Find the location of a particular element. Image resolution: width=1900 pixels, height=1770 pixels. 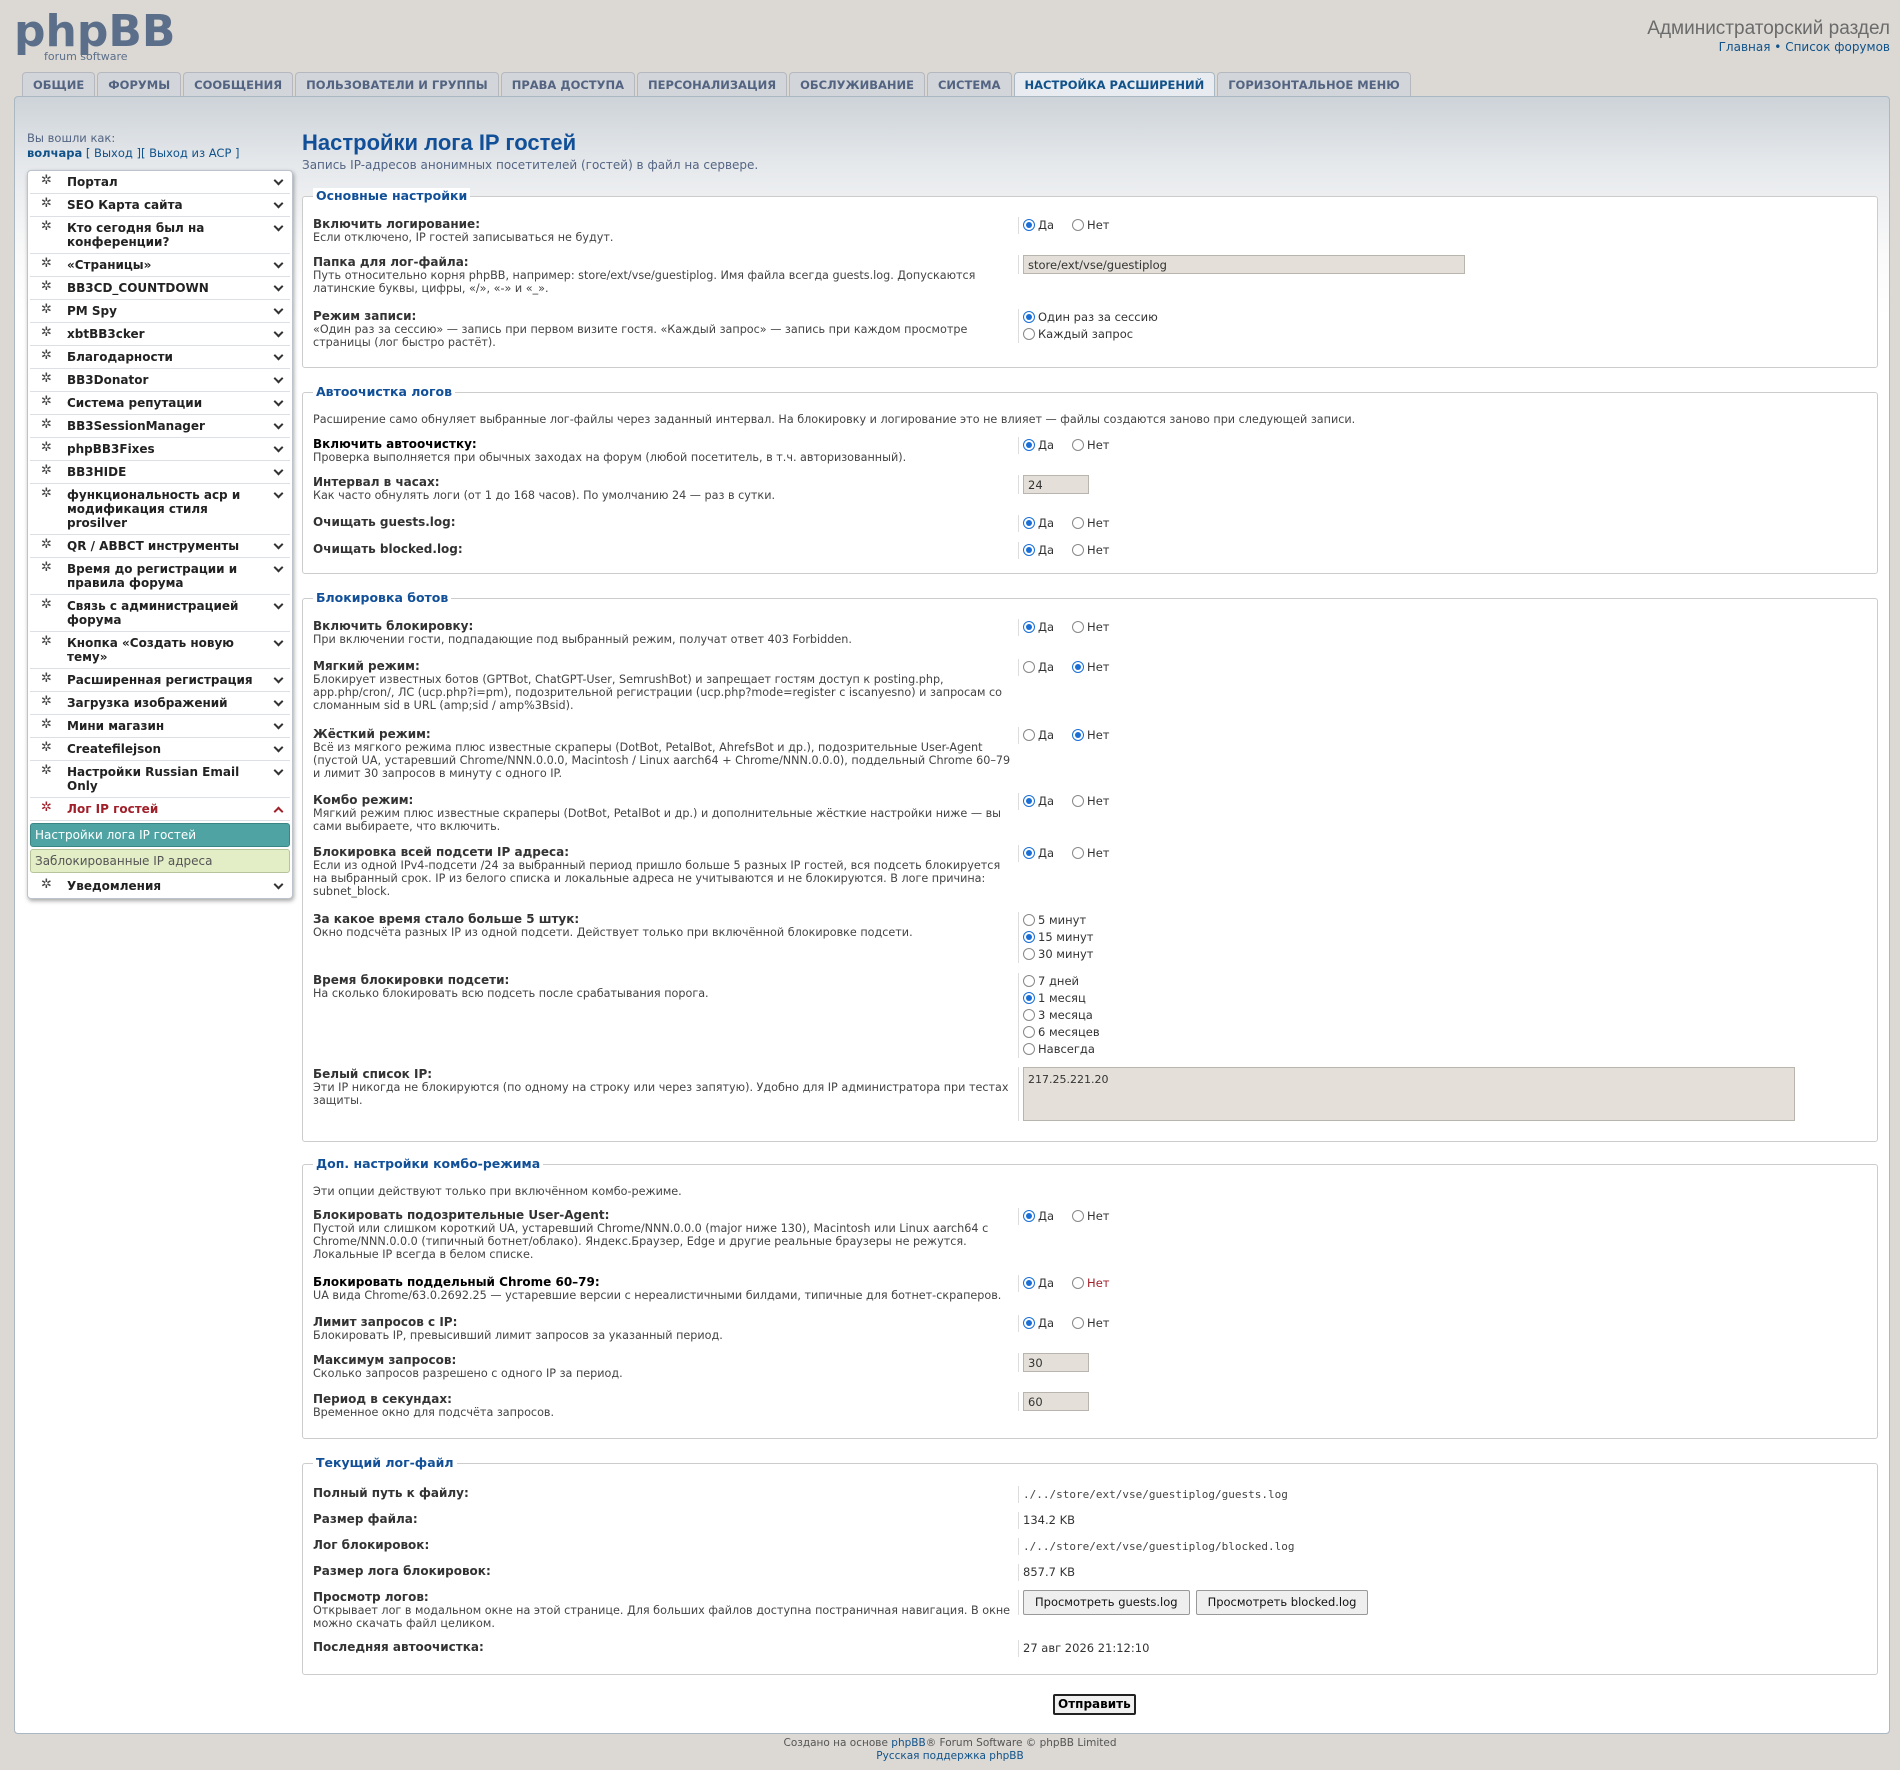

whitelist-textarea: 217.25.221.20 is located at coordinates (1409, 1094).